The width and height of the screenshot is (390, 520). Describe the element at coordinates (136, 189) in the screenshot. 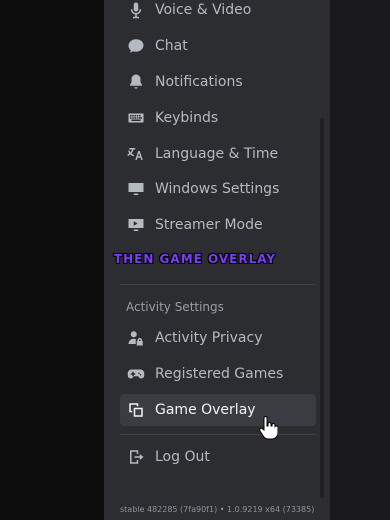

I see `monitor-icon` at that location.